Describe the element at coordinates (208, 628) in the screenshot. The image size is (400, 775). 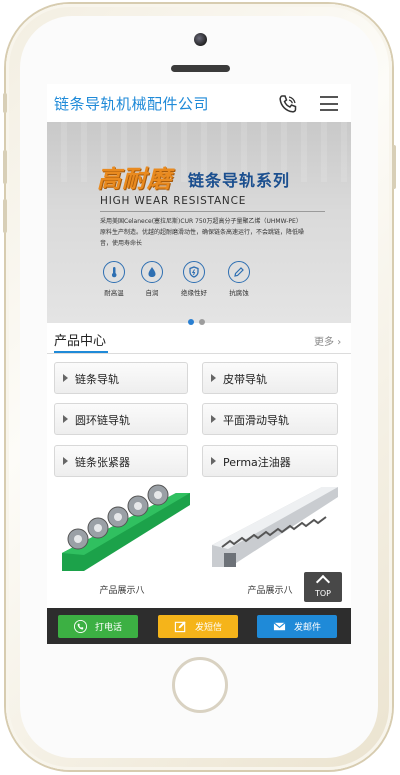
I see `sms-button-label: 发短信` at that location.